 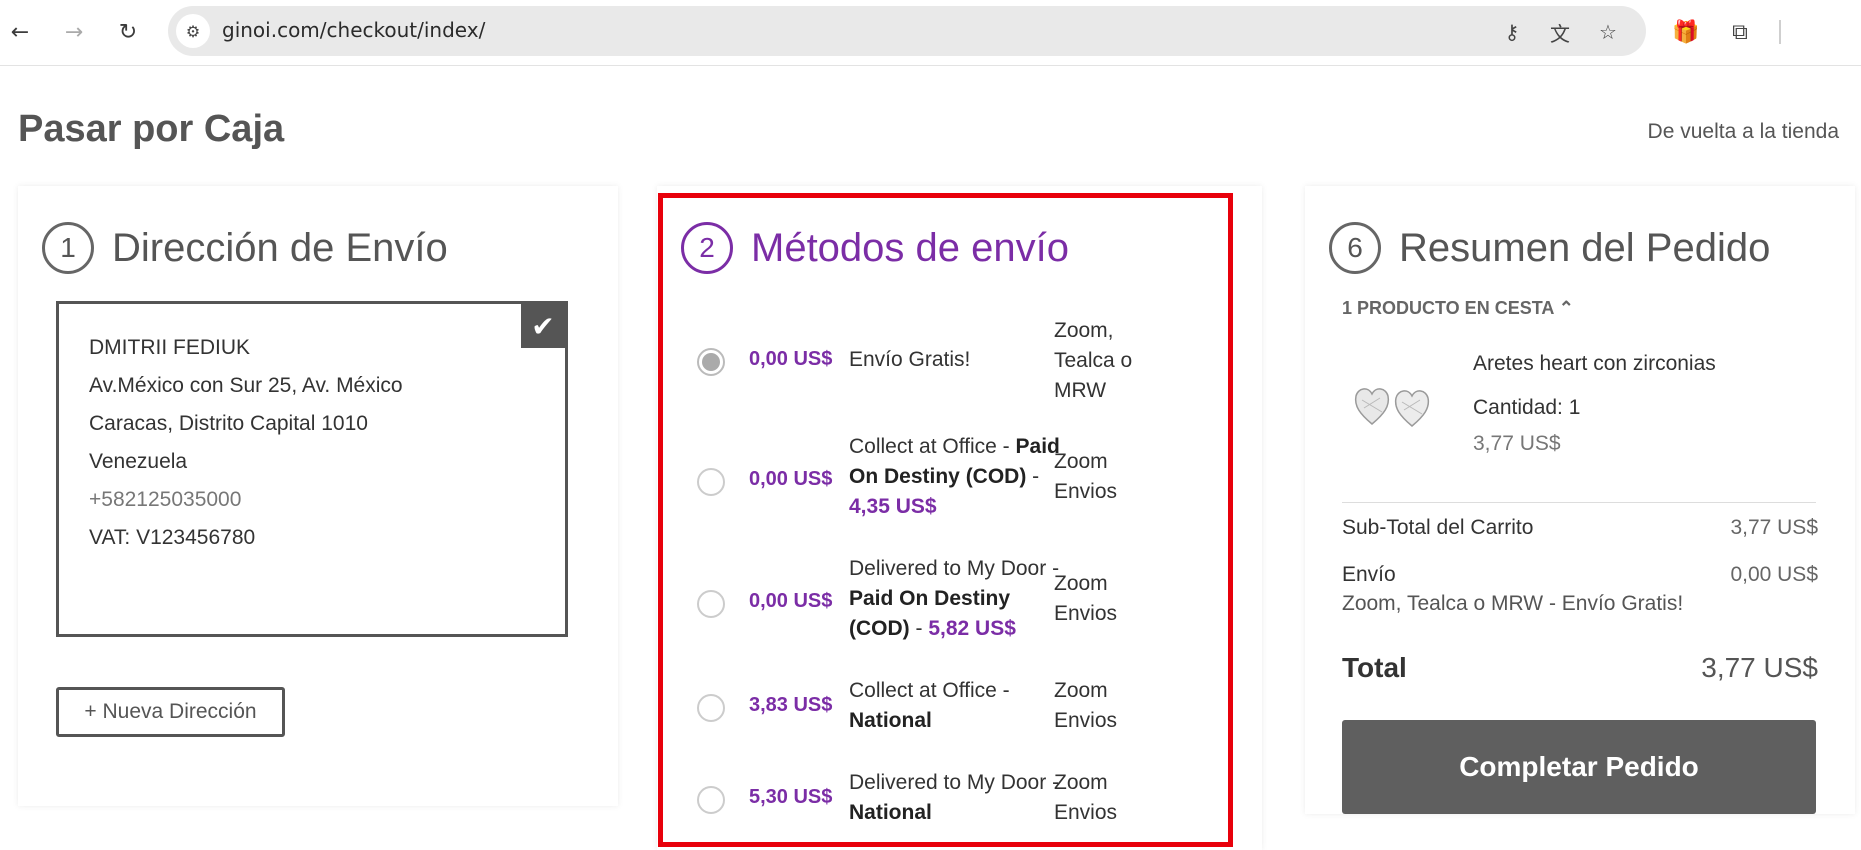 I want to click on address-name: DMITRII FEDIUK, so click(x=169, y=347).